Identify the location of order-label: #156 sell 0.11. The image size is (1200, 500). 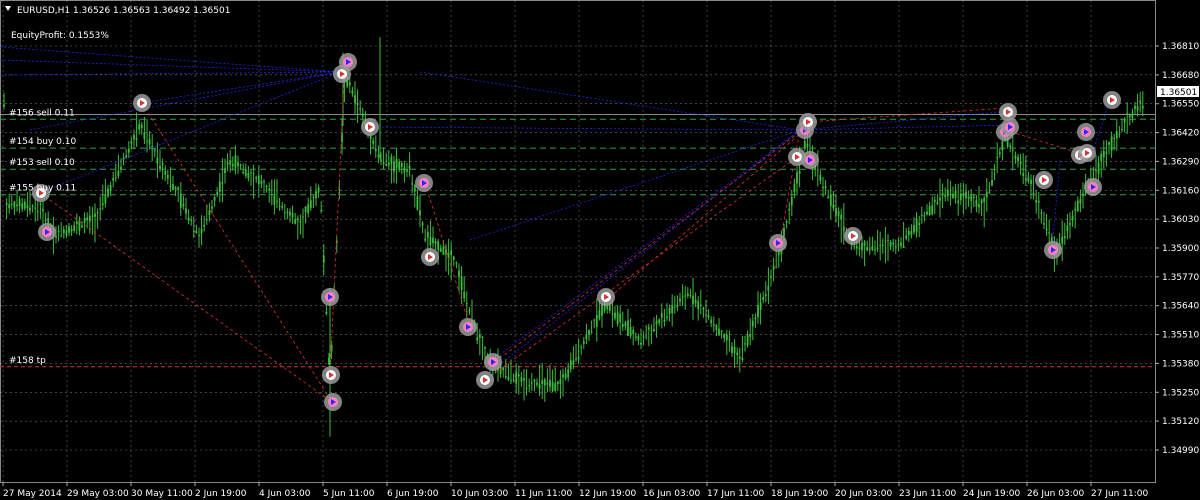
(42, 113).